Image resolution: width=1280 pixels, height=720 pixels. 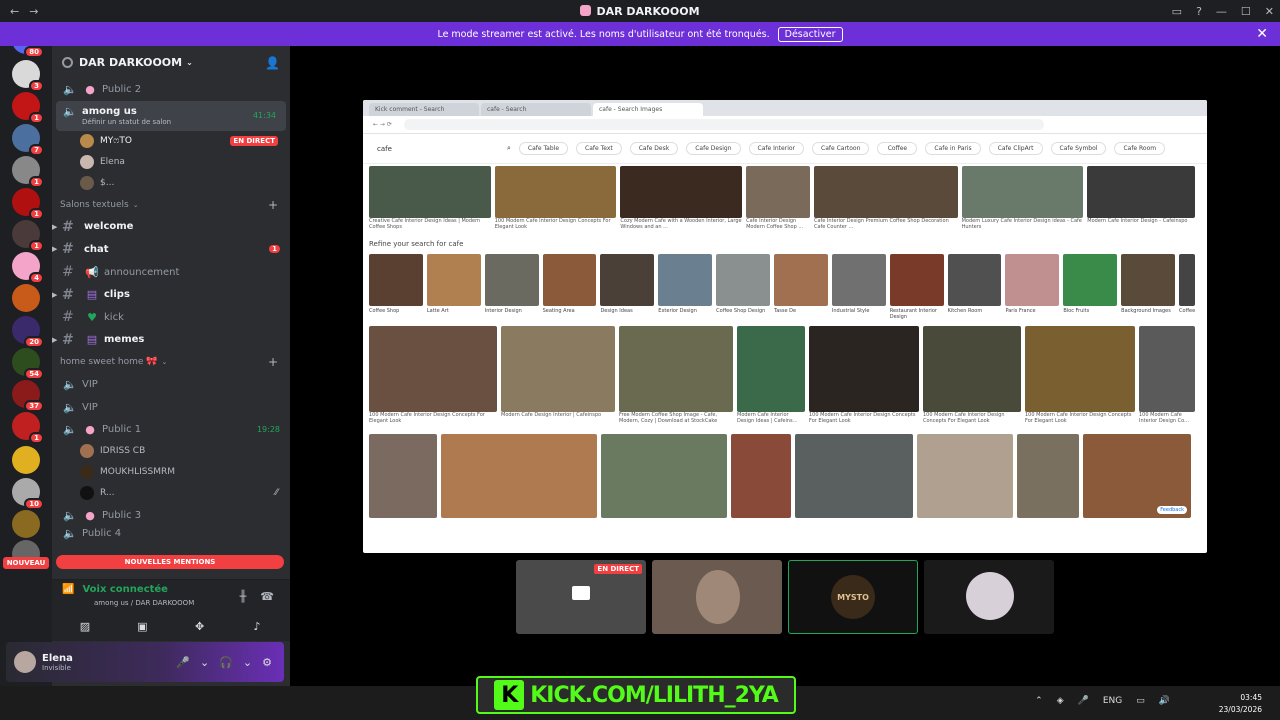 I want to click on headset-icon: 🎧, so click(x=226, y=662).